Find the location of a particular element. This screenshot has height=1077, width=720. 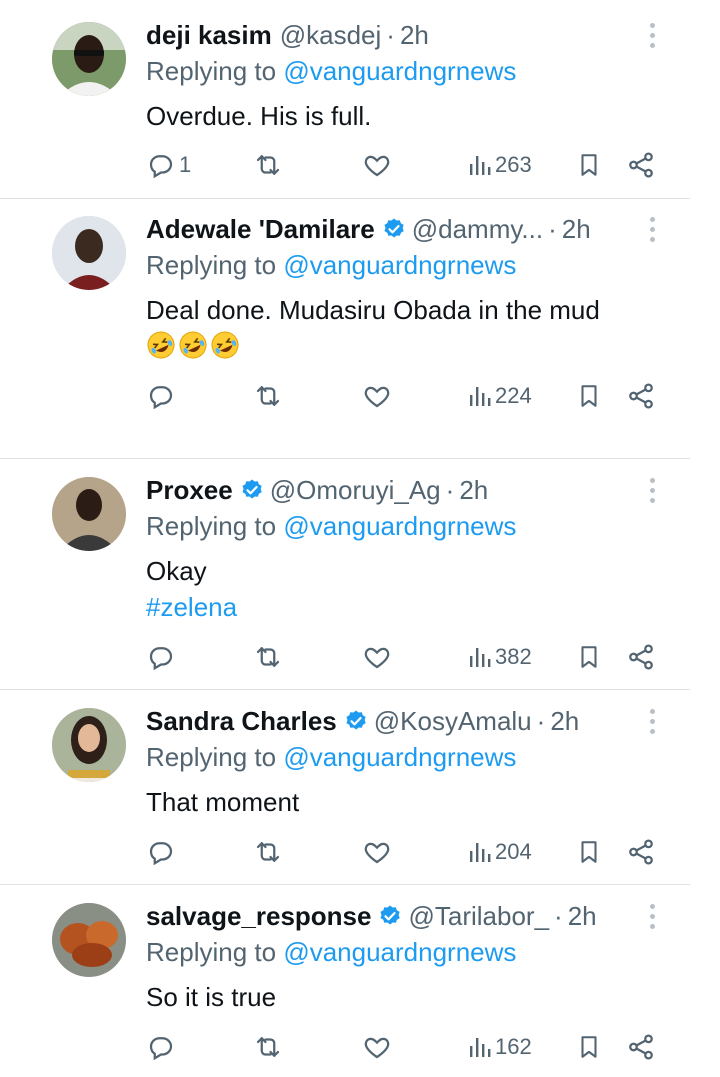

action-bar: 1 263 is located at coordinates (406, 165).